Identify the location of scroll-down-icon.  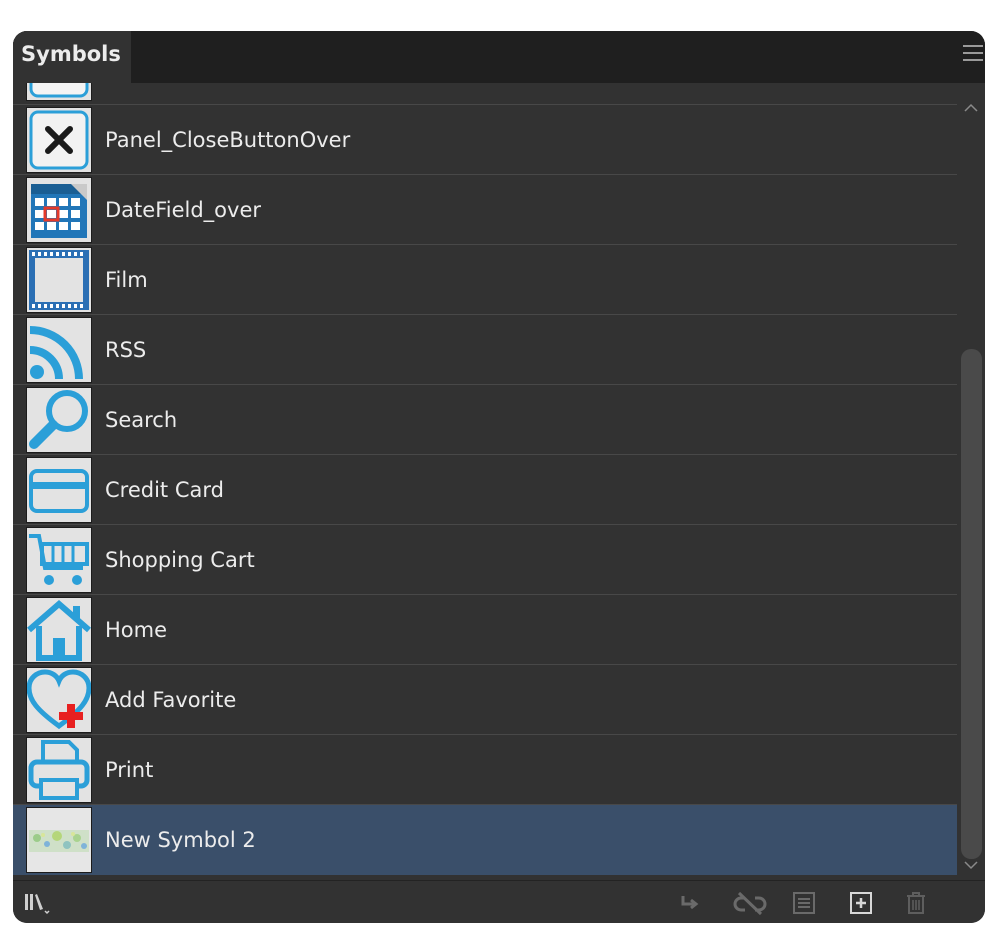
(971, 865).